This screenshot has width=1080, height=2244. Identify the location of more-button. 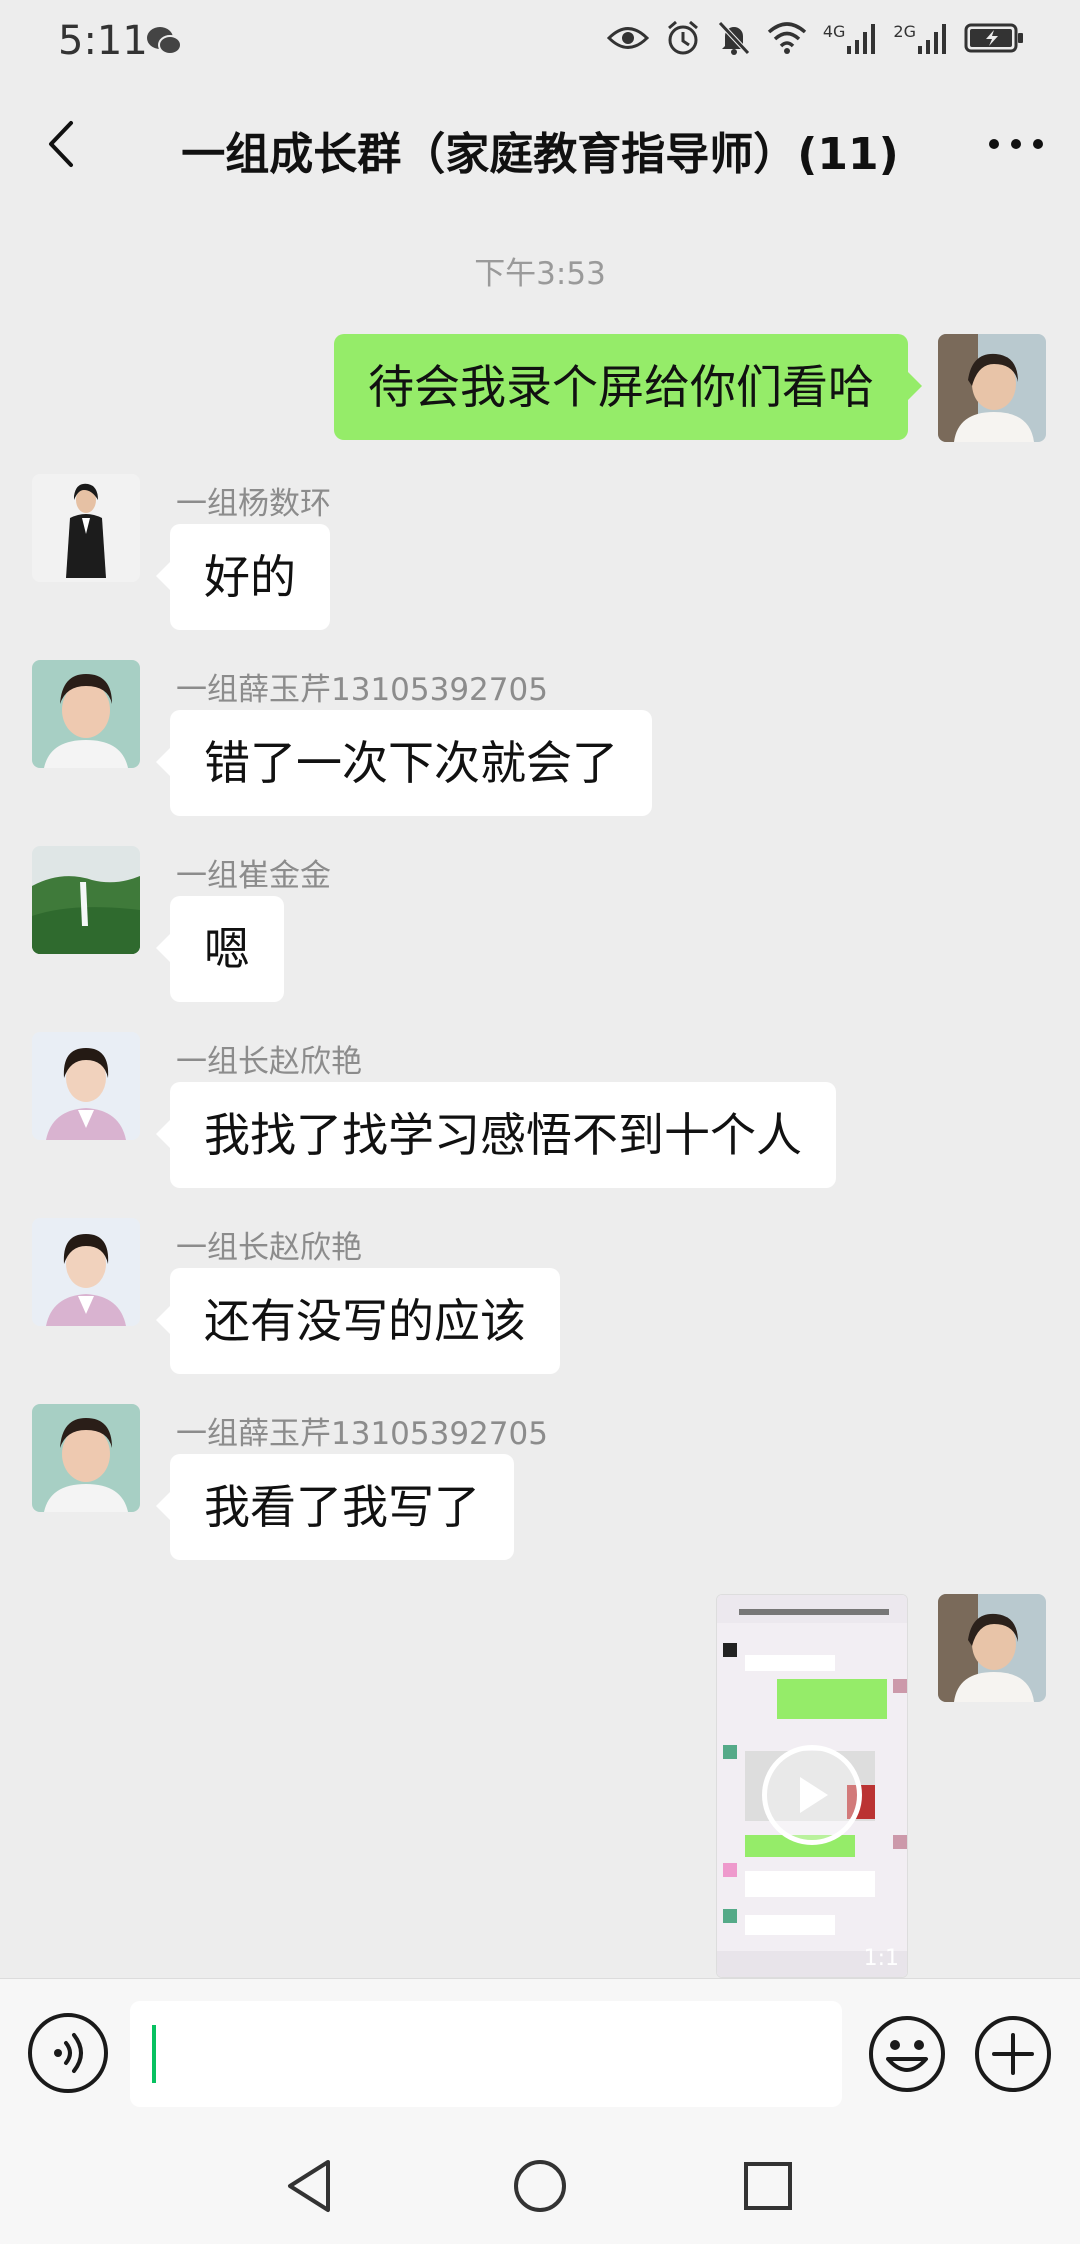
(1016, 144).